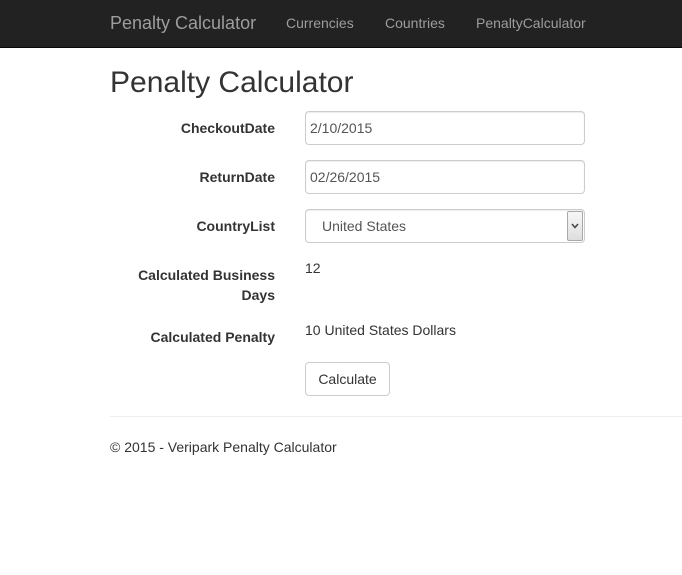  Describe the element at coordinates (313, 268) in the screenshot. I see `business-days-value: 12` at that location.